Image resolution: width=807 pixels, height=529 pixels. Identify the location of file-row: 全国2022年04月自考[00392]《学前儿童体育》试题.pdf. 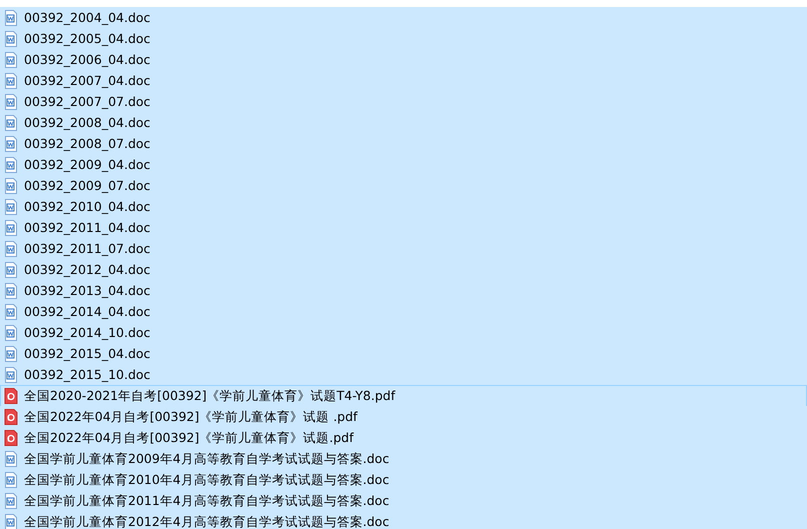
(403, 438).